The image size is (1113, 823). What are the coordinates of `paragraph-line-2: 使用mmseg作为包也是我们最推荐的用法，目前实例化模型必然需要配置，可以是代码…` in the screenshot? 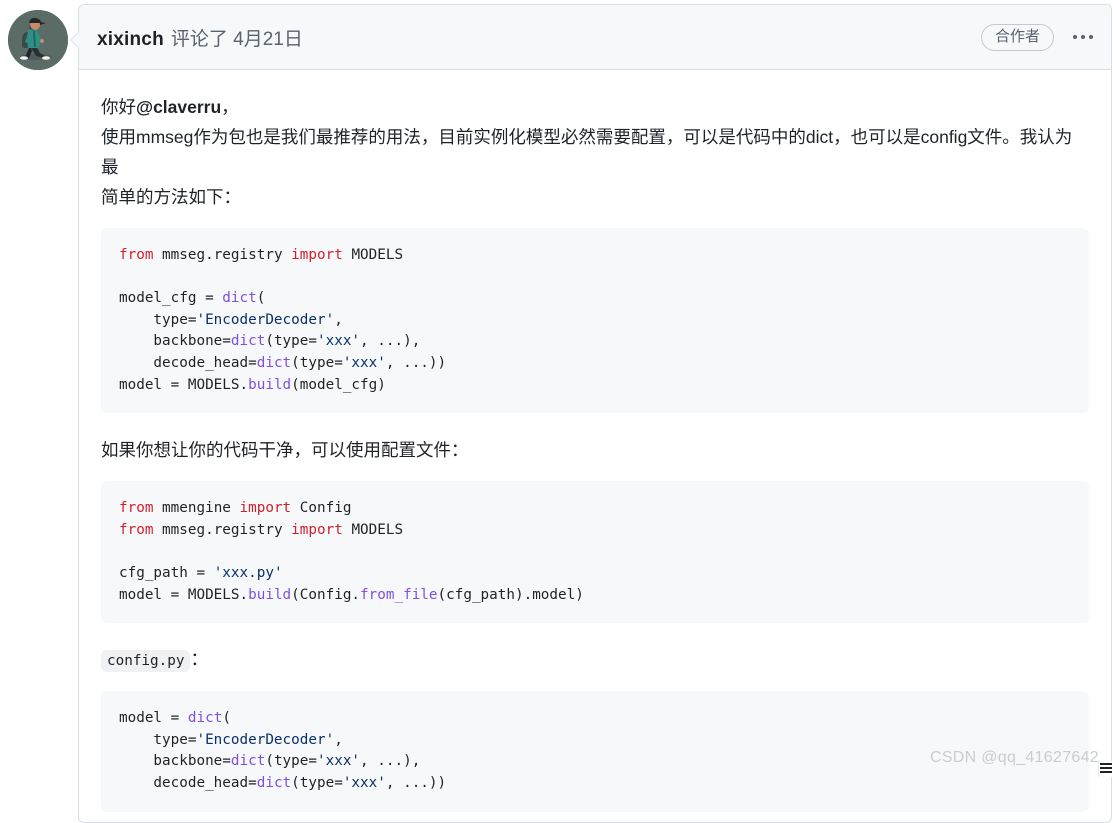 It's located at (587, 152).